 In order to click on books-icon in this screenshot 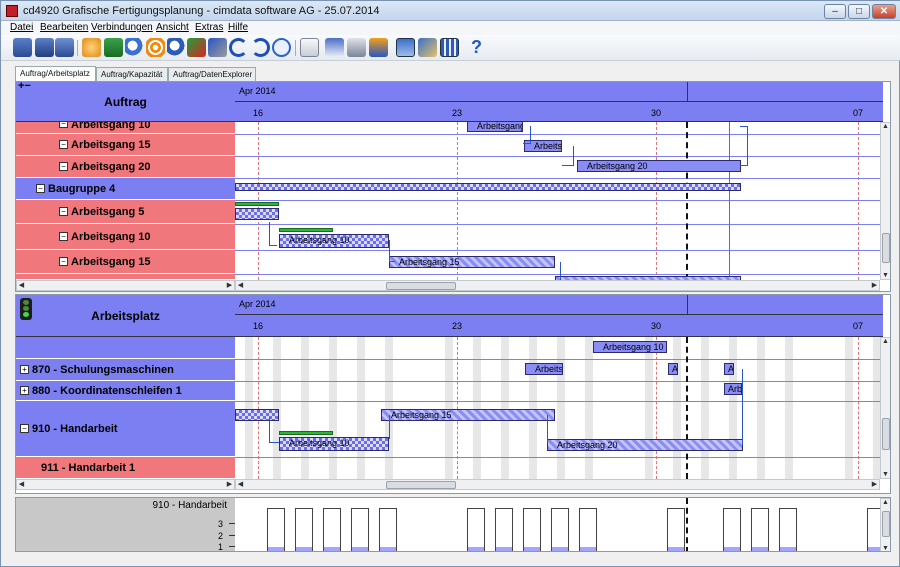, I will do `click(427, 47)`.